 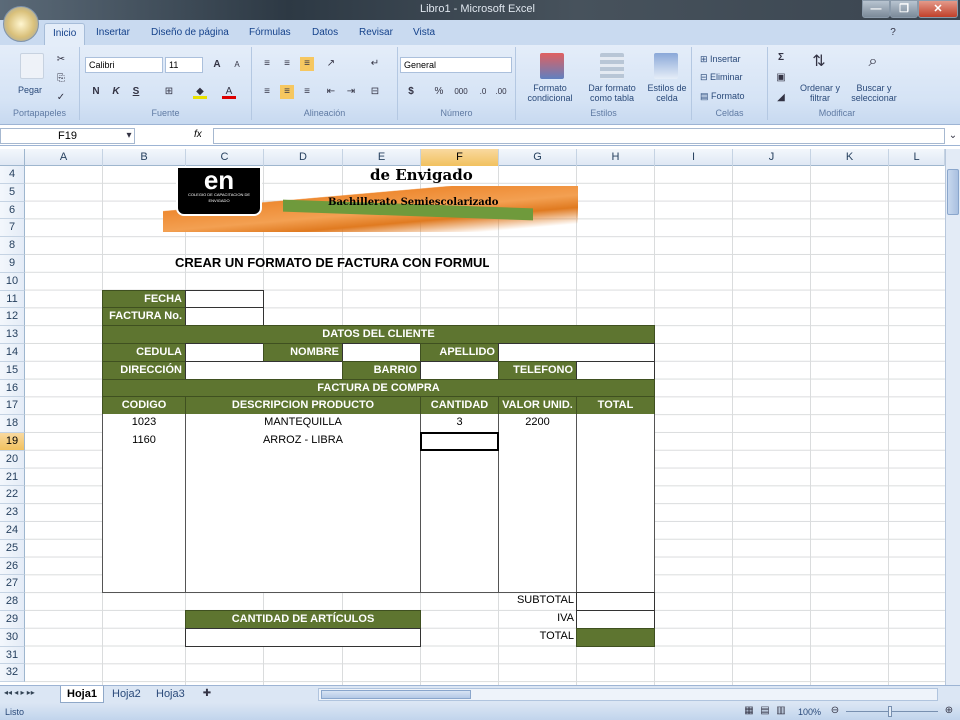 What do you see at coordinates (184, 65) in the screenshot?
I see `font-size-combo: 11` at bounding box center [184, 65].